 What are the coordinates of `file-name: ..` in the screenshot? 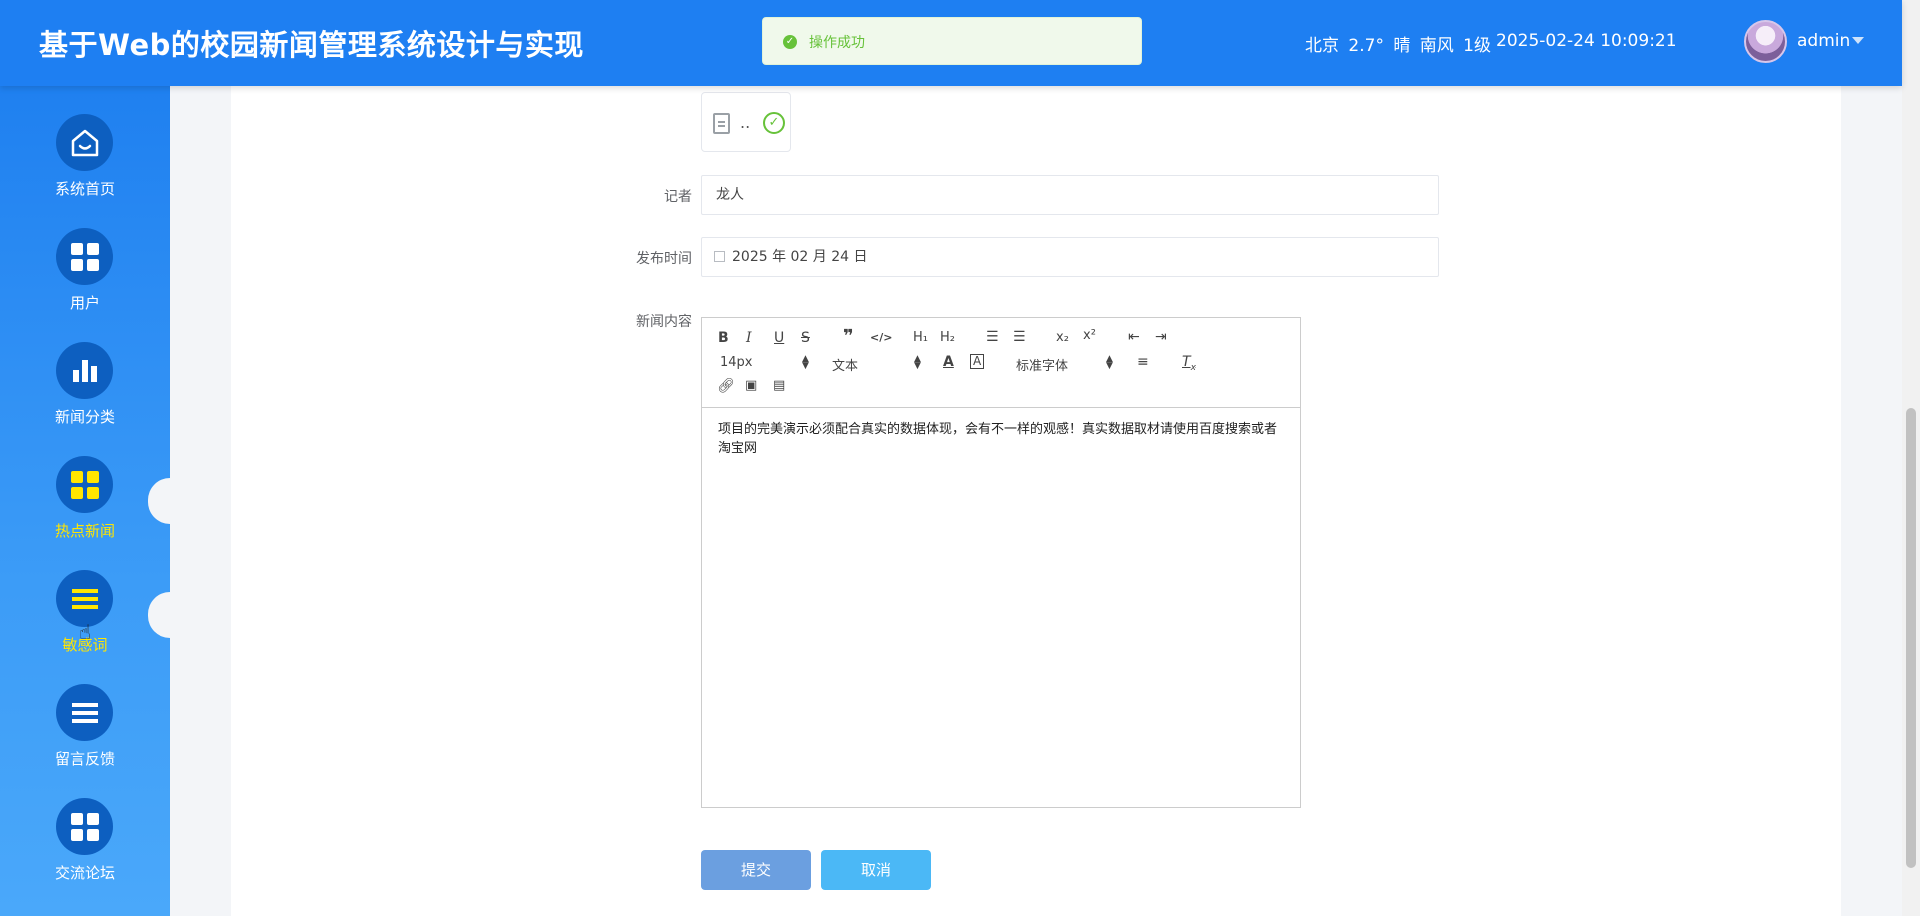 It's located at (745, 122).